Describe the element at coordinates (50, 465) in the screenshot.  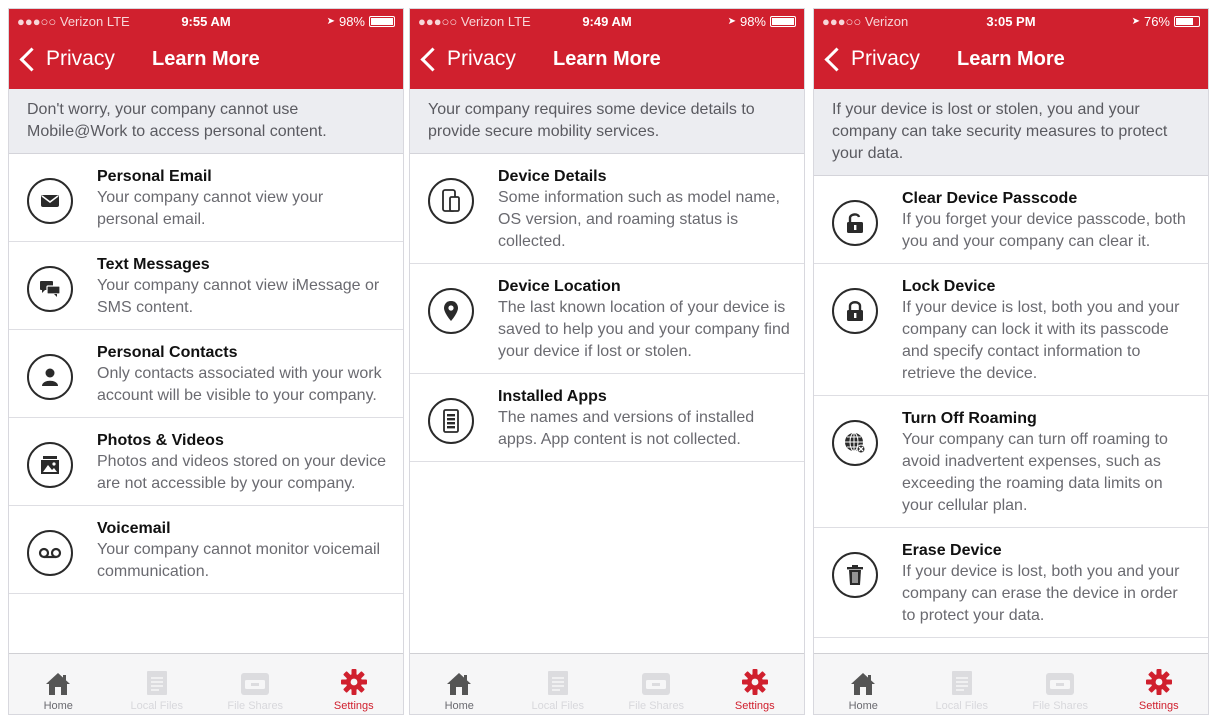
I see `photo-icon` at that location.